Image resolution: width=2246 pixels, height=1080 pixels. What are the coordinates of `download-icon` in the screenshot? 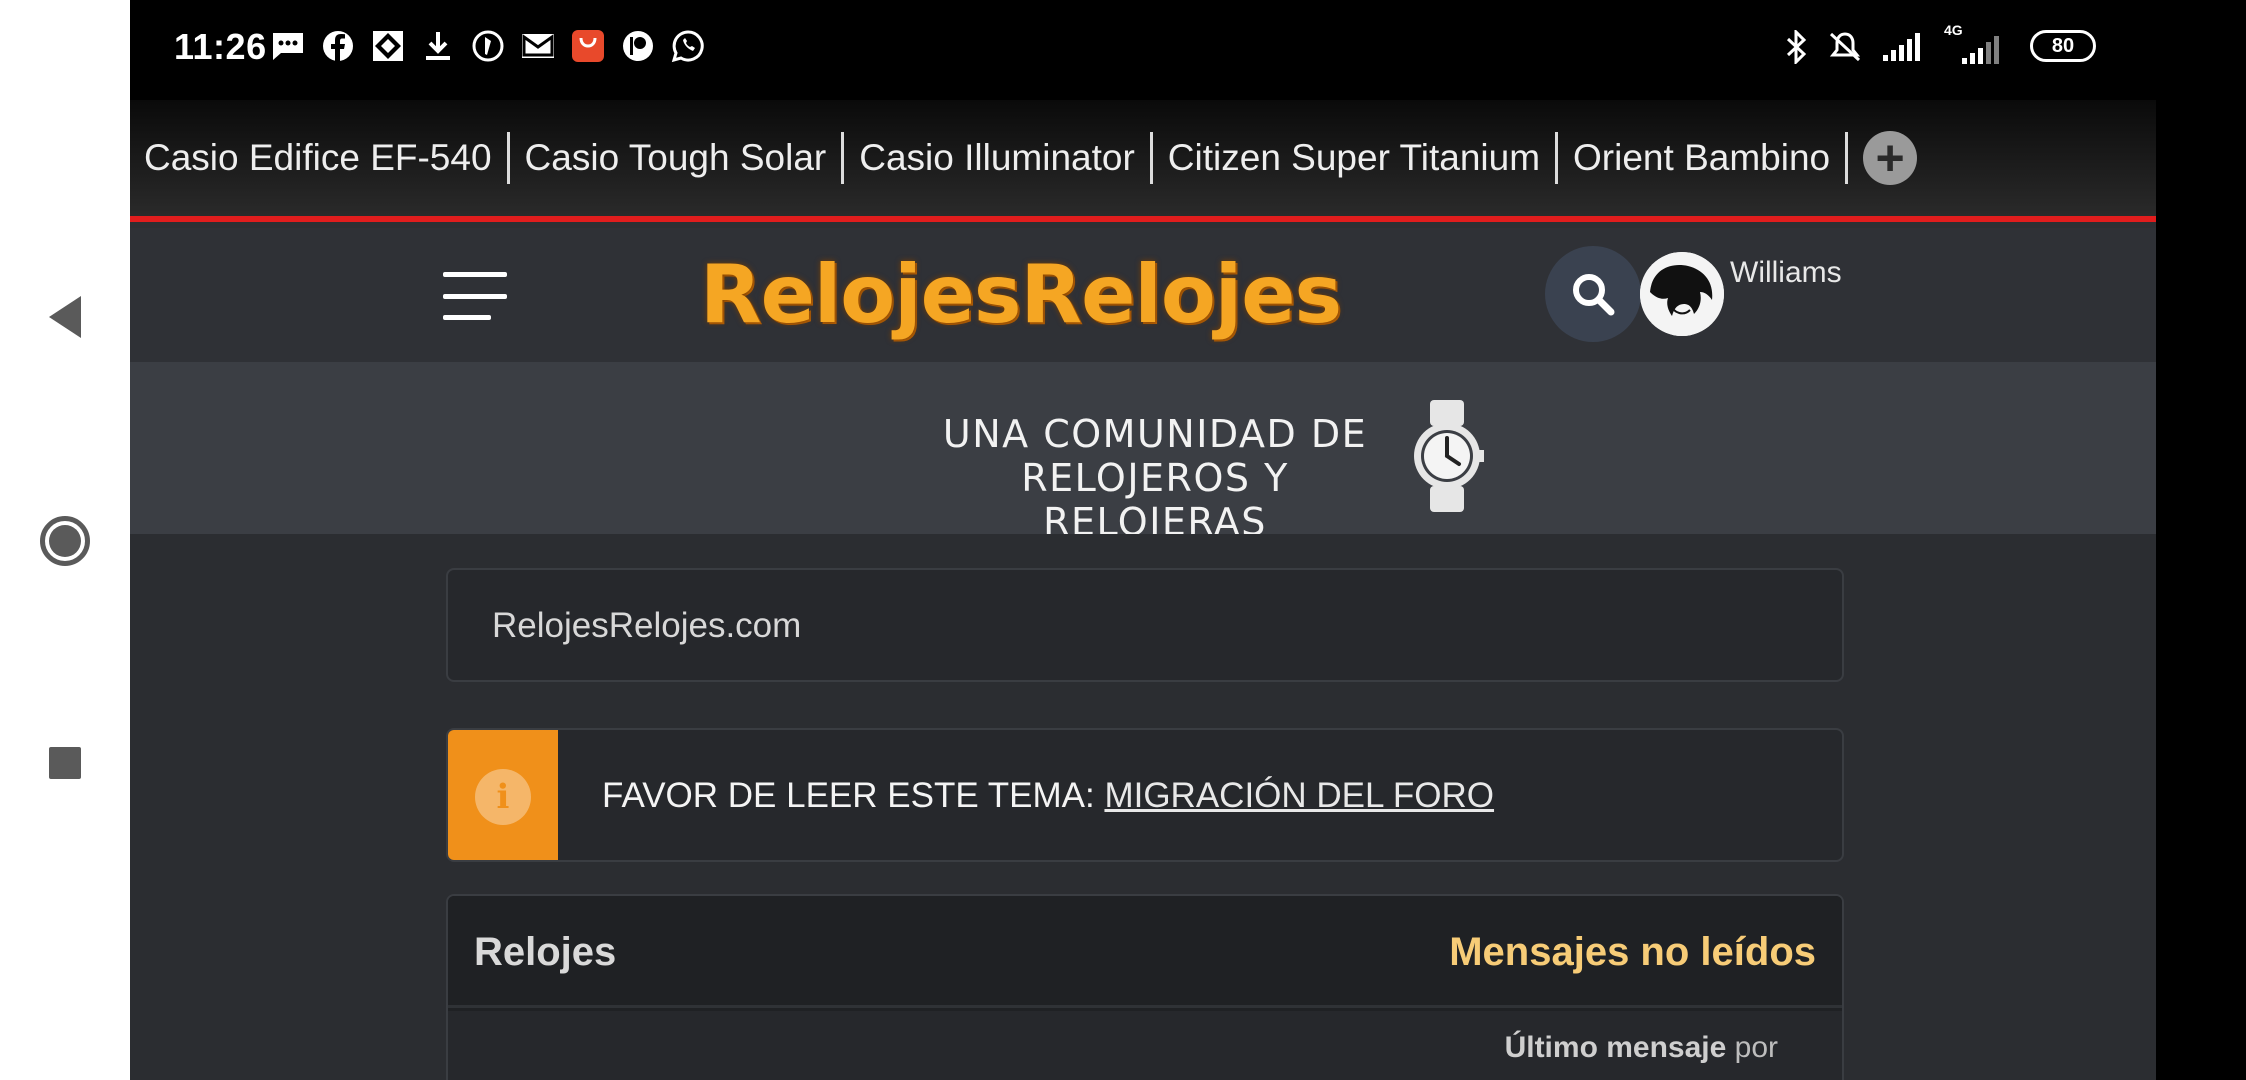 It's located at (438, 46).